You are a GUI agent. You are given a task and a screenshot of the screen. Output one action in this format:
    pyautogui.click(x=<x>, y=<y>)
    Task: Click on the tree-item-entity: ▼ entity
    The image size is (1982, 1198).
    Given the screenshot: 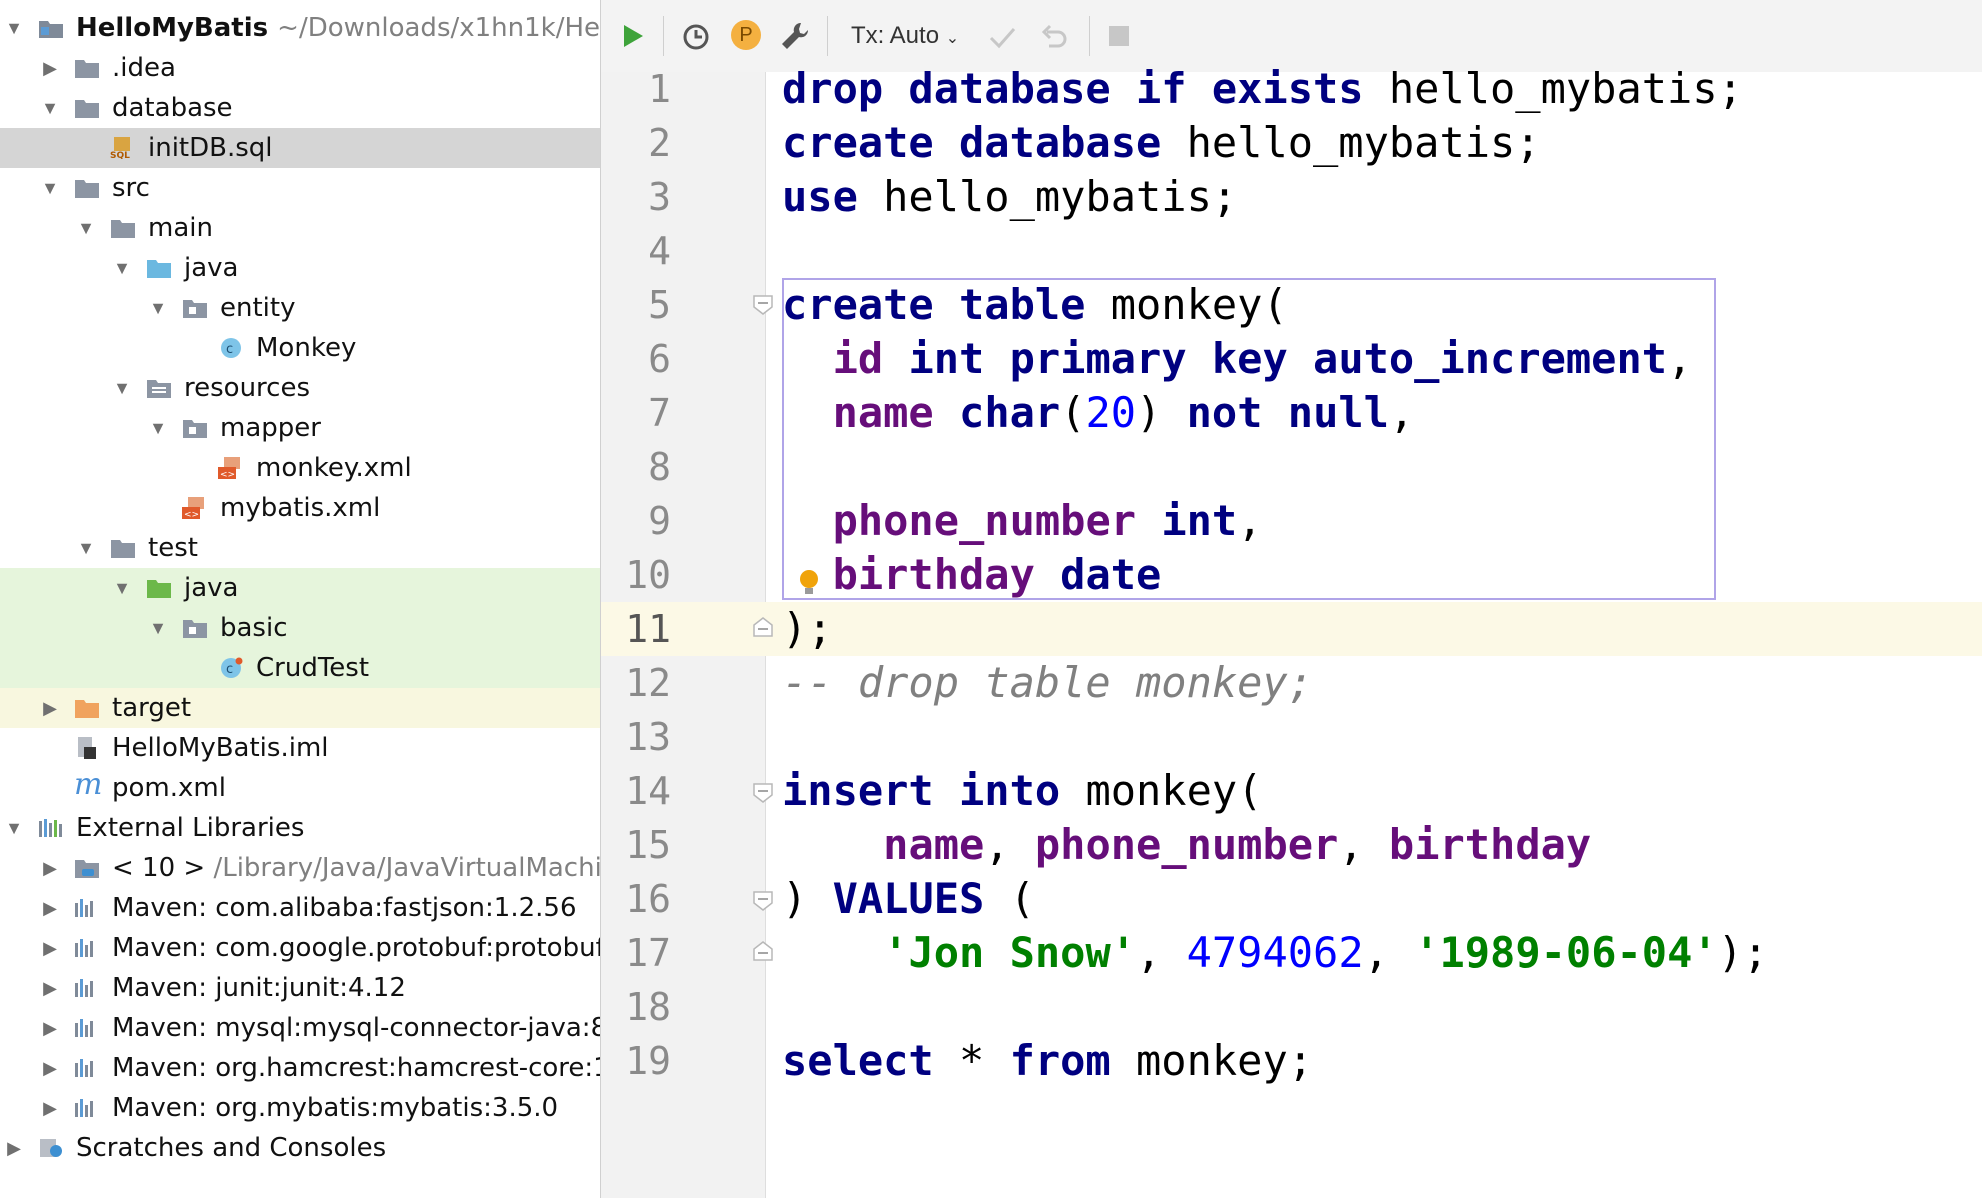 What is the action you would take?
    pyautogui.click(x=300, y=308)
    